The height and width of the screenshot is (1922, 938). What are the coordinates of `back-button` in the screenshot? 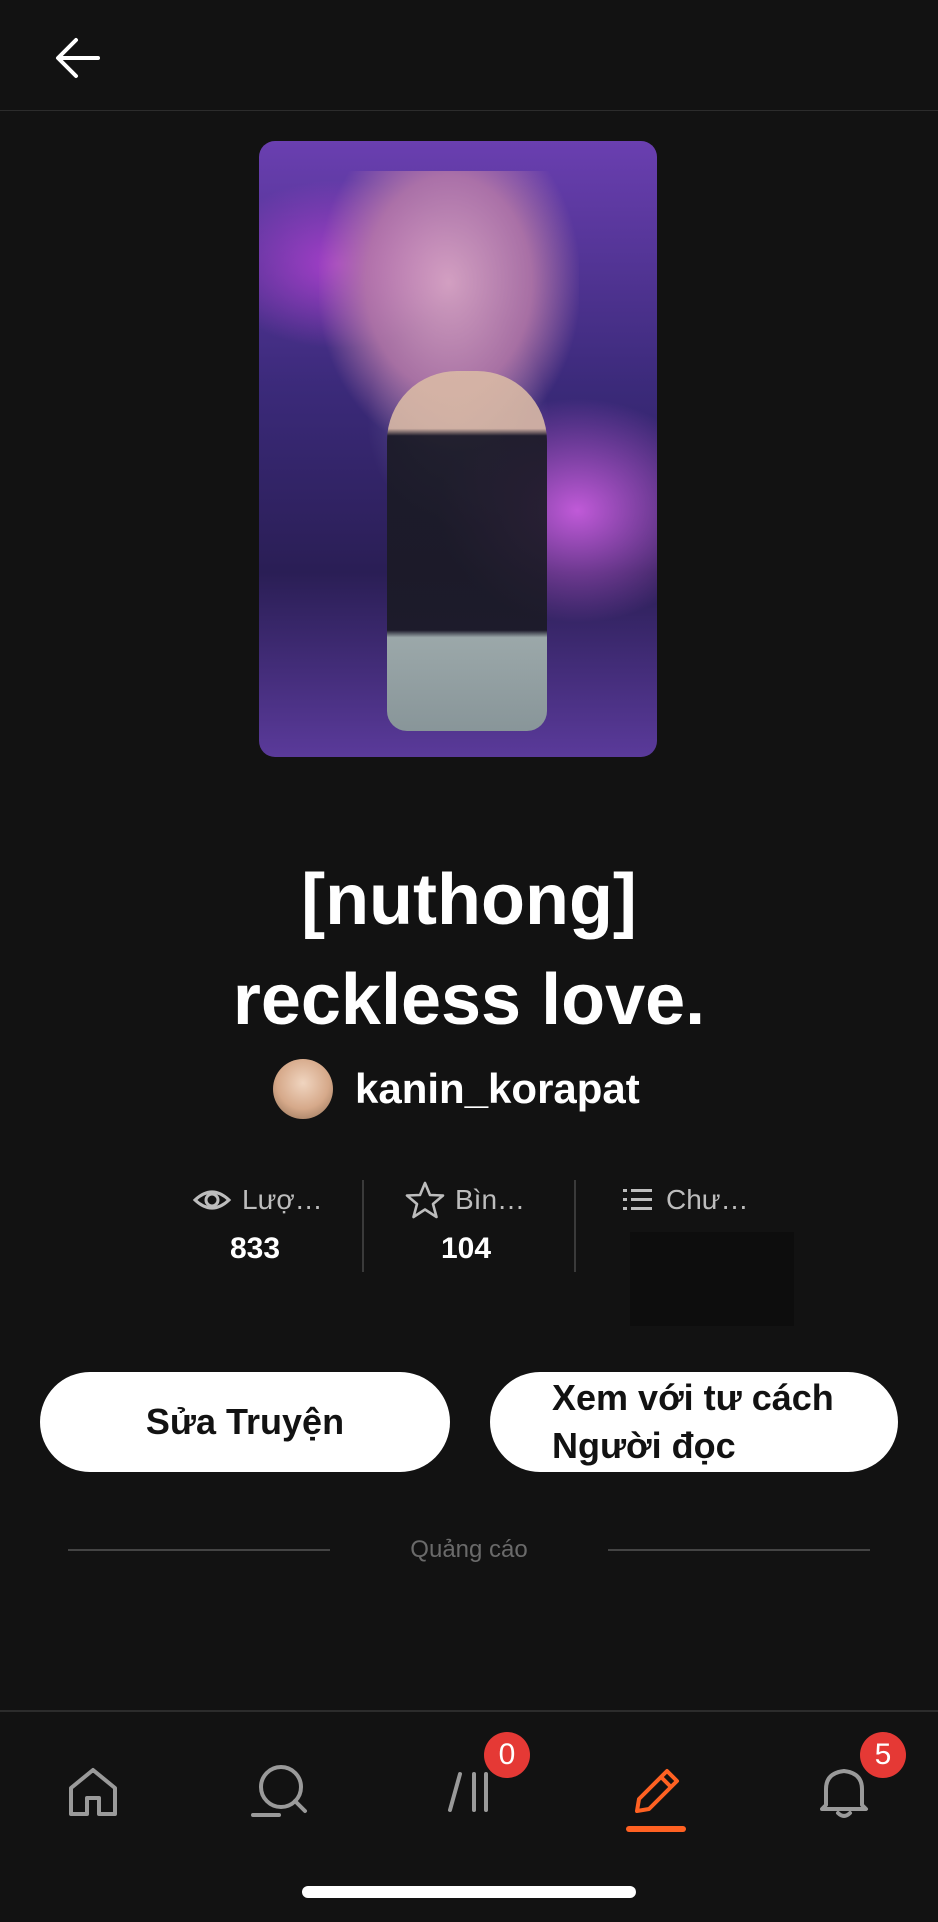 It's located at (78, 58).